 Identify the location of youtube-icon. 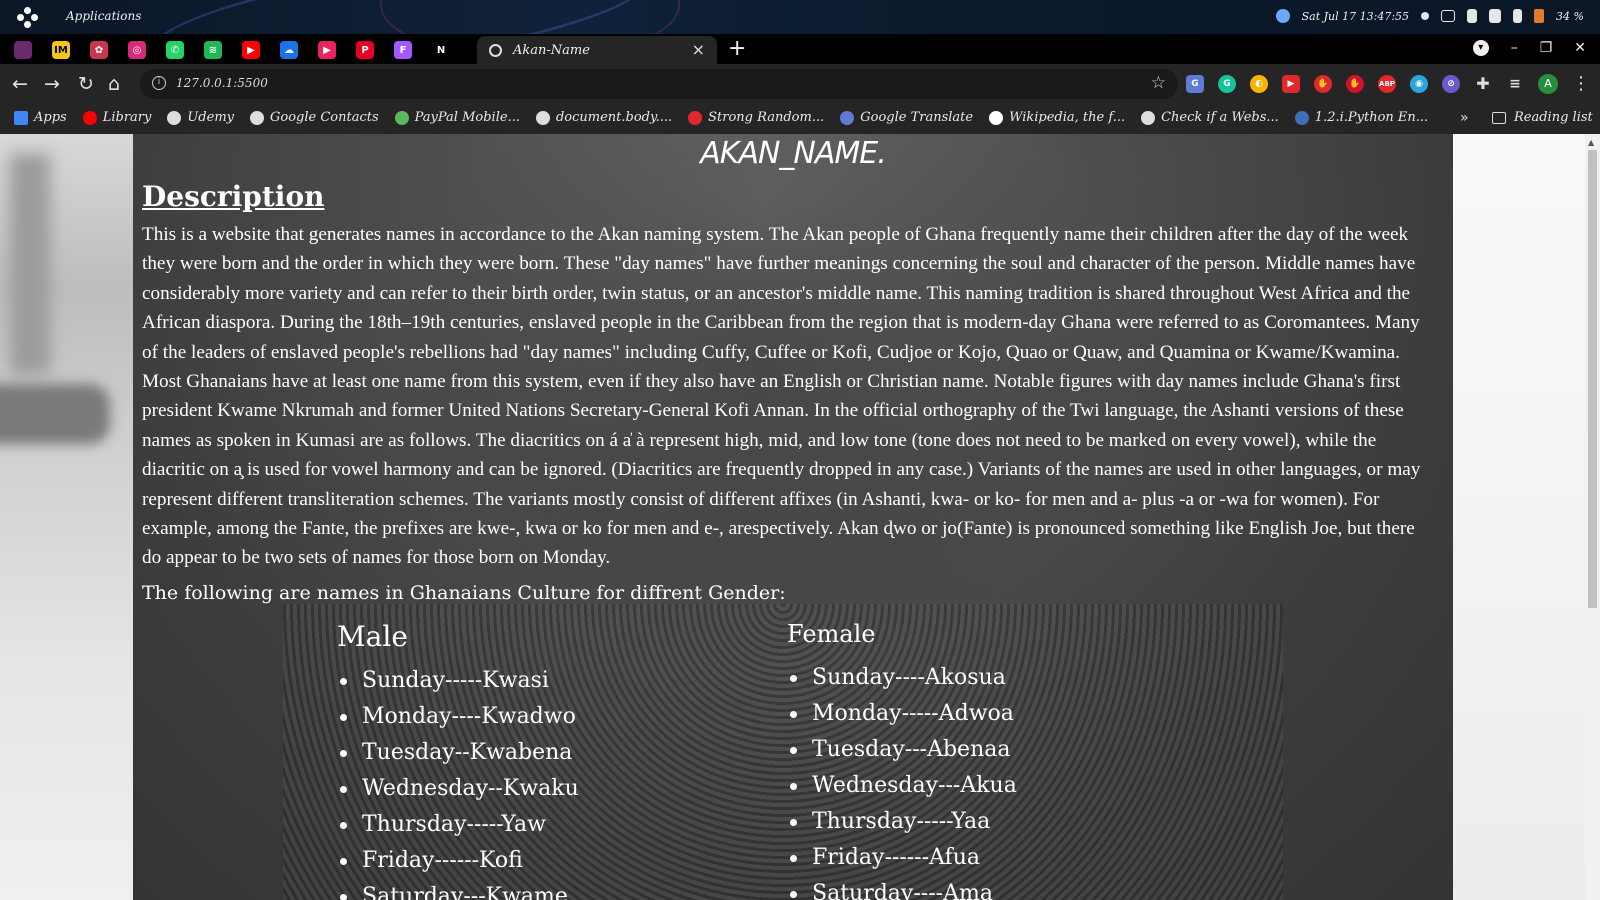
(89, 117).